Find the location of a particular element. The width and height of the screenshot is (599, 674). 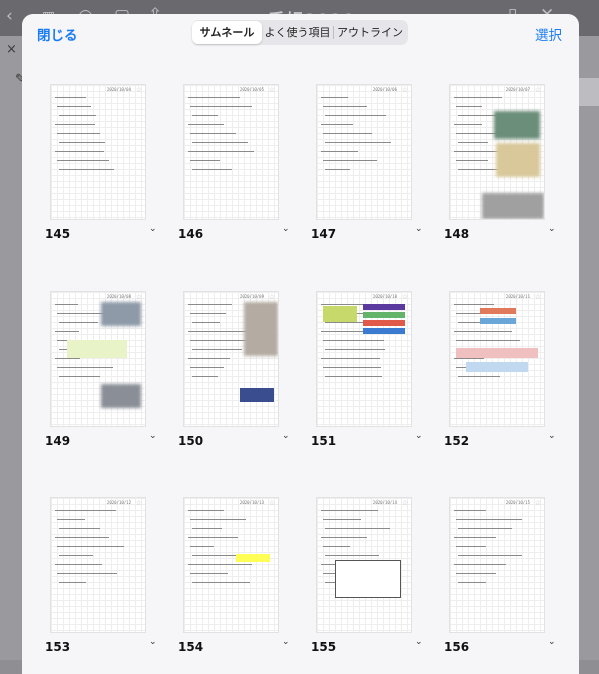

page-thumbnail: 2020/10/08 ☆ is located at coordinates (98, 359).